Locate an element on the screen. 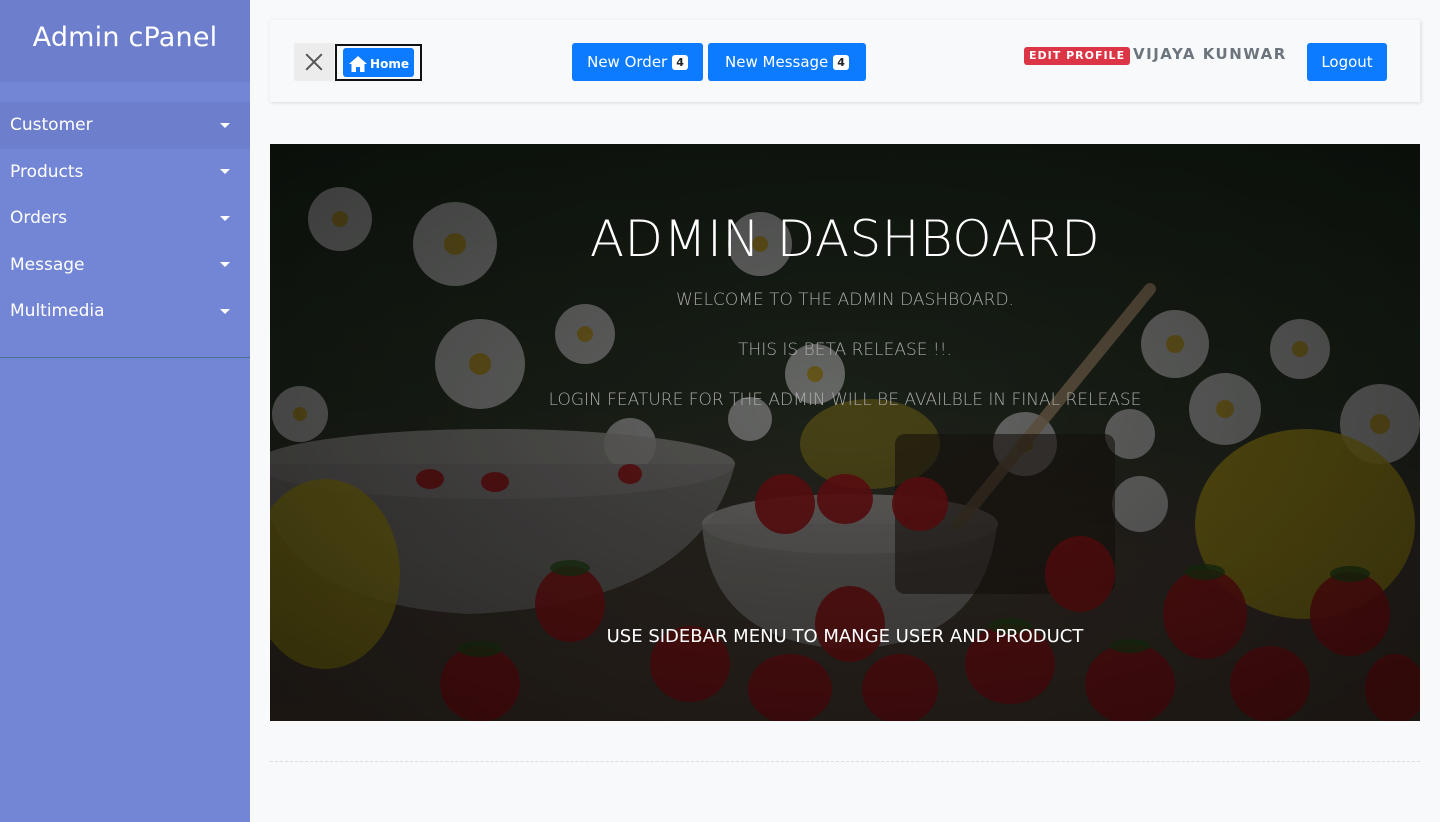 This screenshot has width=1440, height=822. sidebar-item-label: Message is located at coordinates (47, 264).